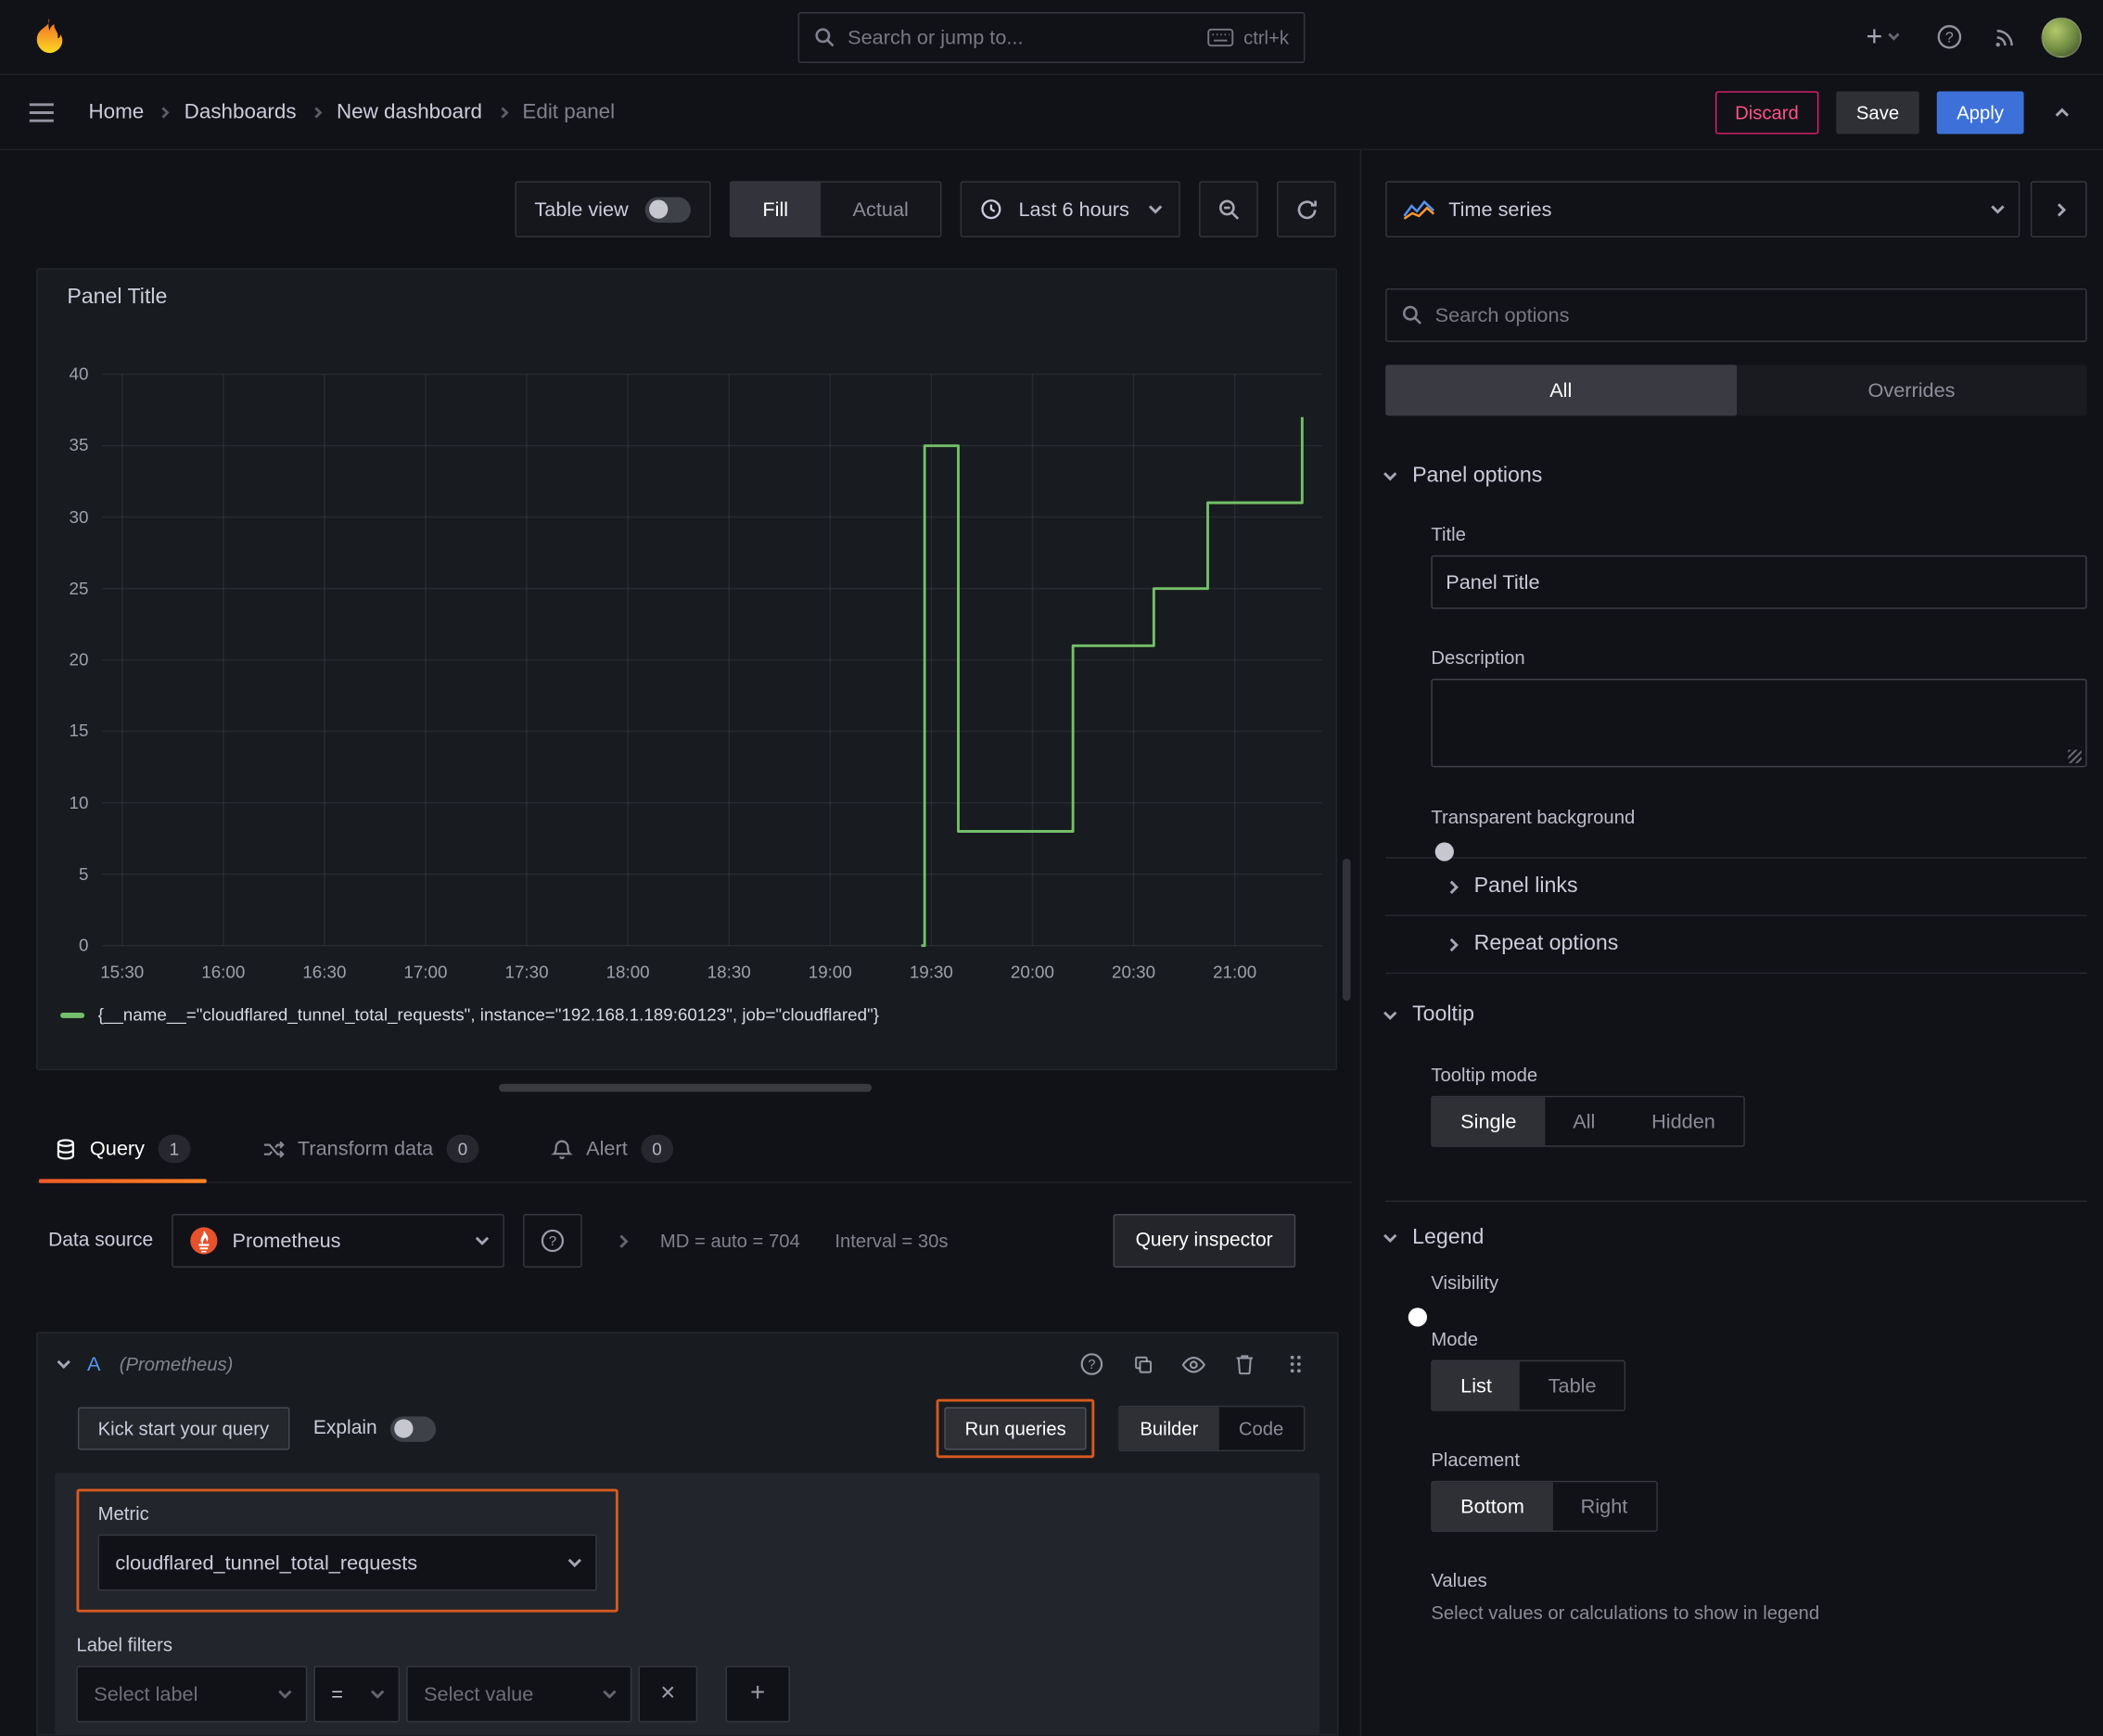  What do you see at coordinates (1734, 1015) in the screenshot?
I see `tooltip-section-header: Tooltip` at bounding box center [1734, 1015].